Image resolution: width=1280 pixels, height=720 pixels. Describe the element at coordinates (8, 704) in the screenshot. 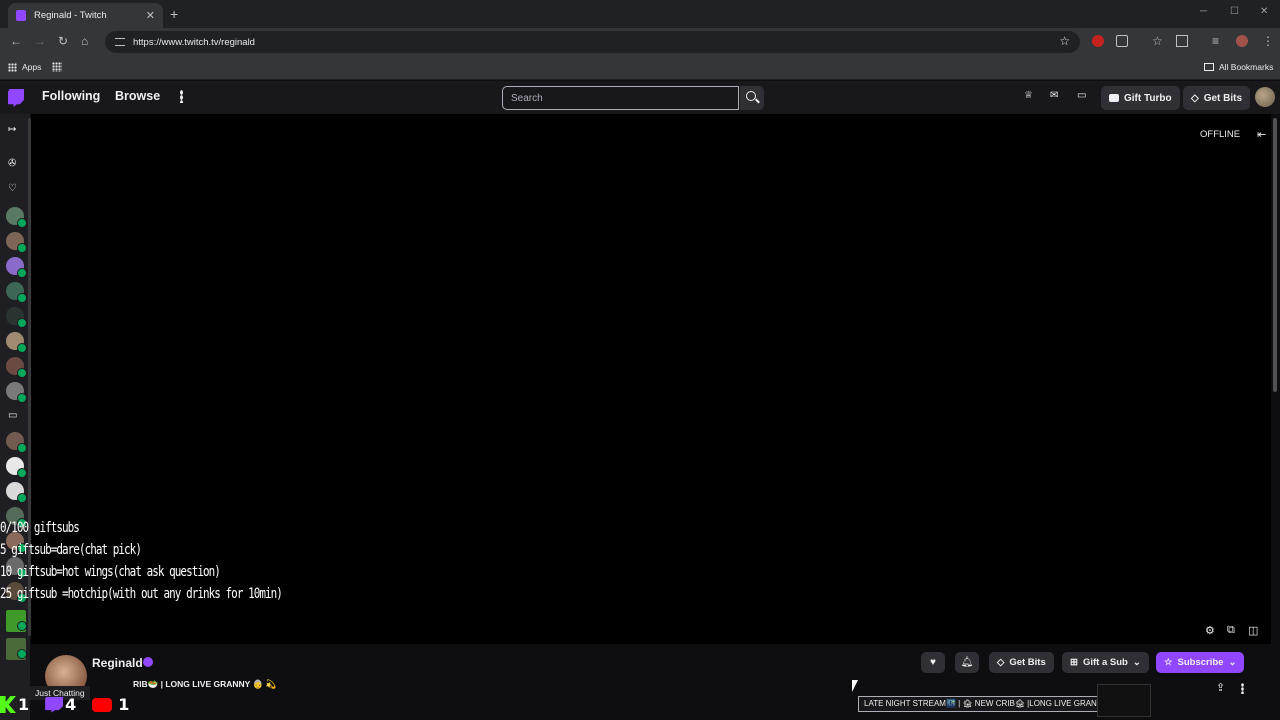

I see `kick-icon` at that location.